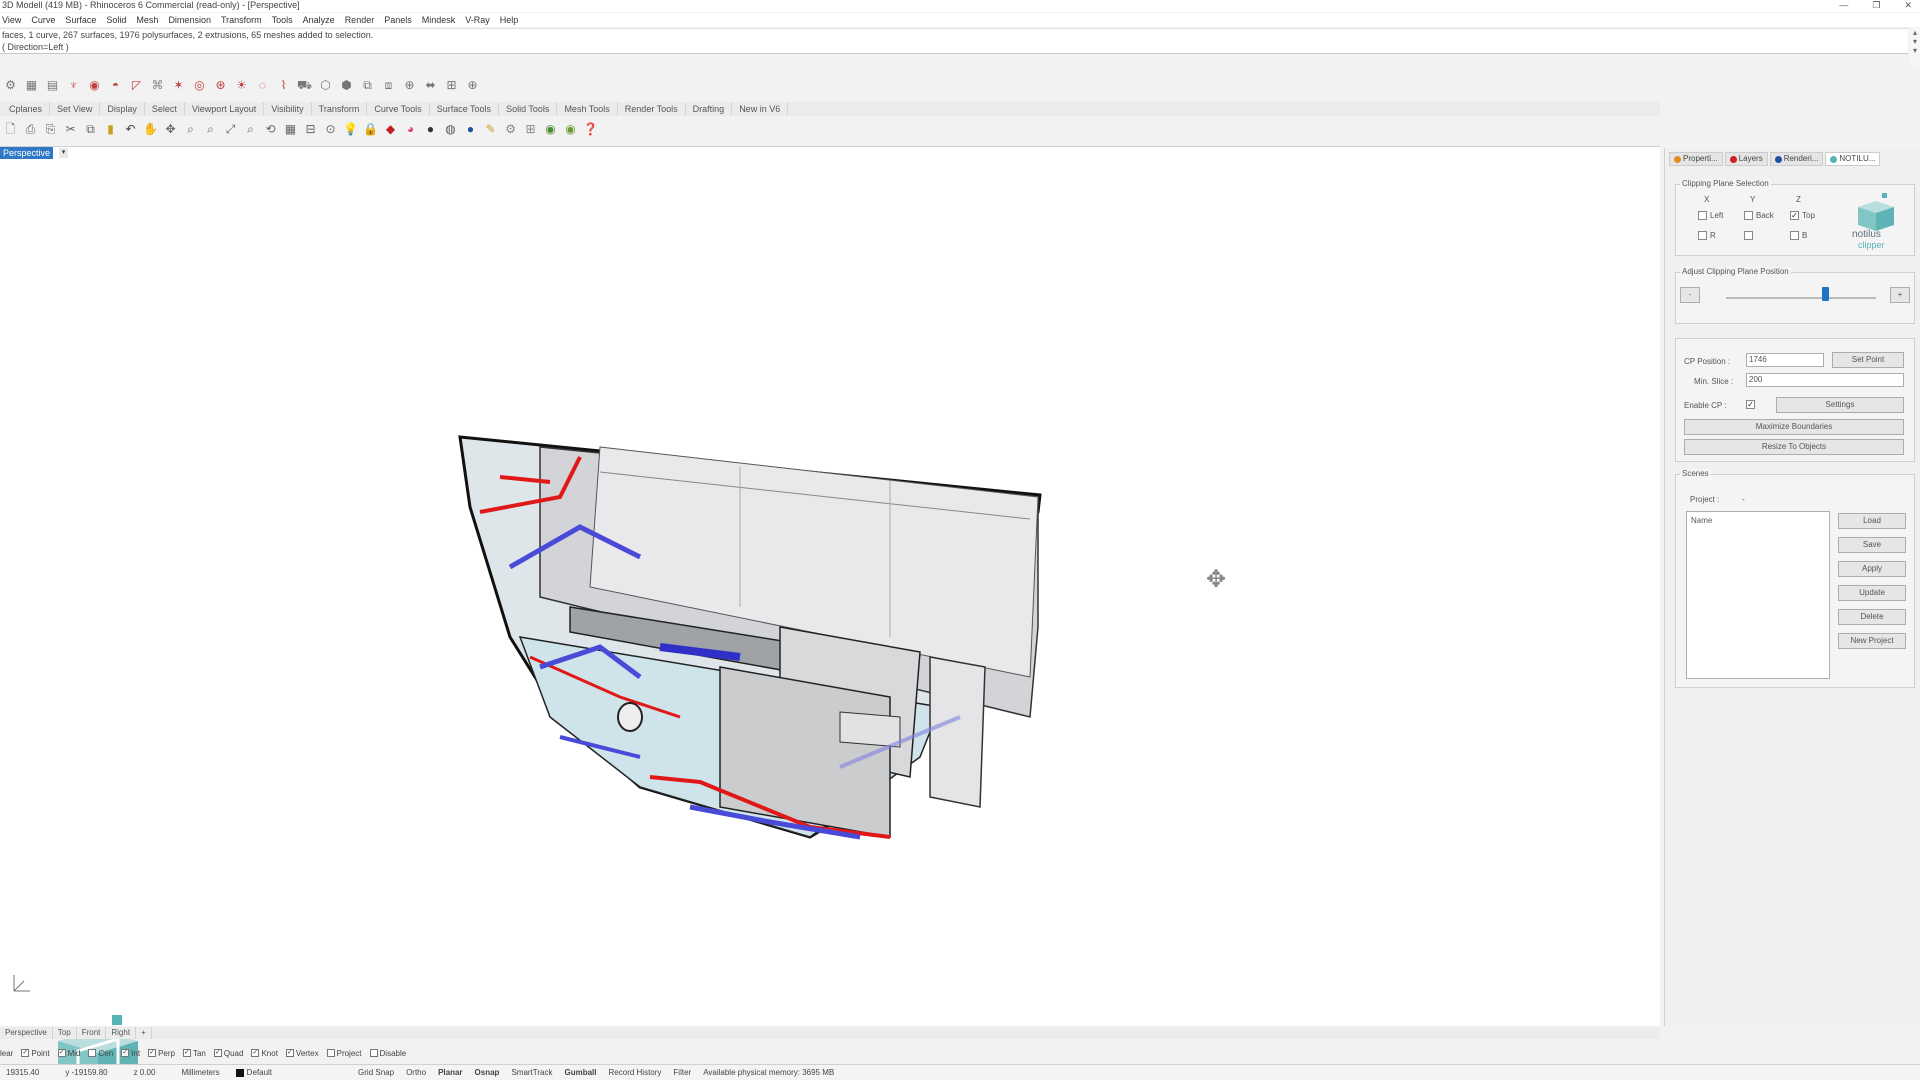  What do you see at coordinates (189, 20) in the screenshot?
I see `menu-dimension: Dimension` at bounding box center [189, 20].